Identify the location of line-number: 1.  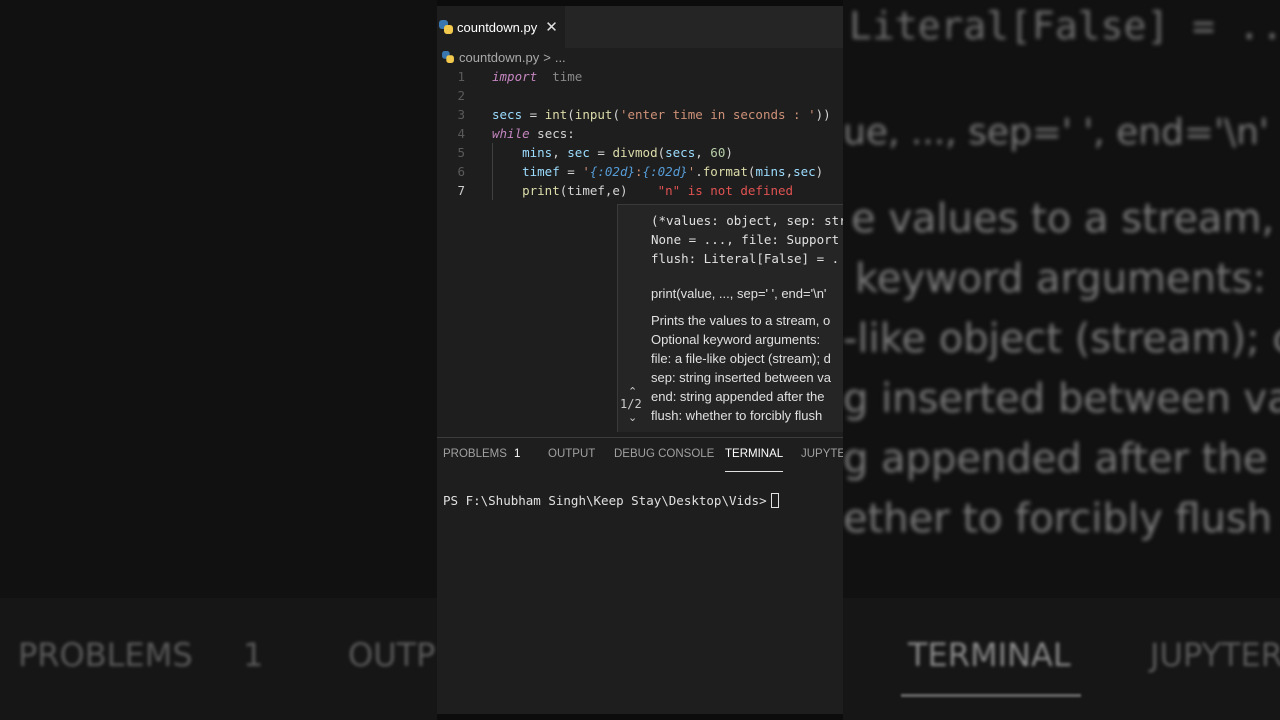
(461, 76).